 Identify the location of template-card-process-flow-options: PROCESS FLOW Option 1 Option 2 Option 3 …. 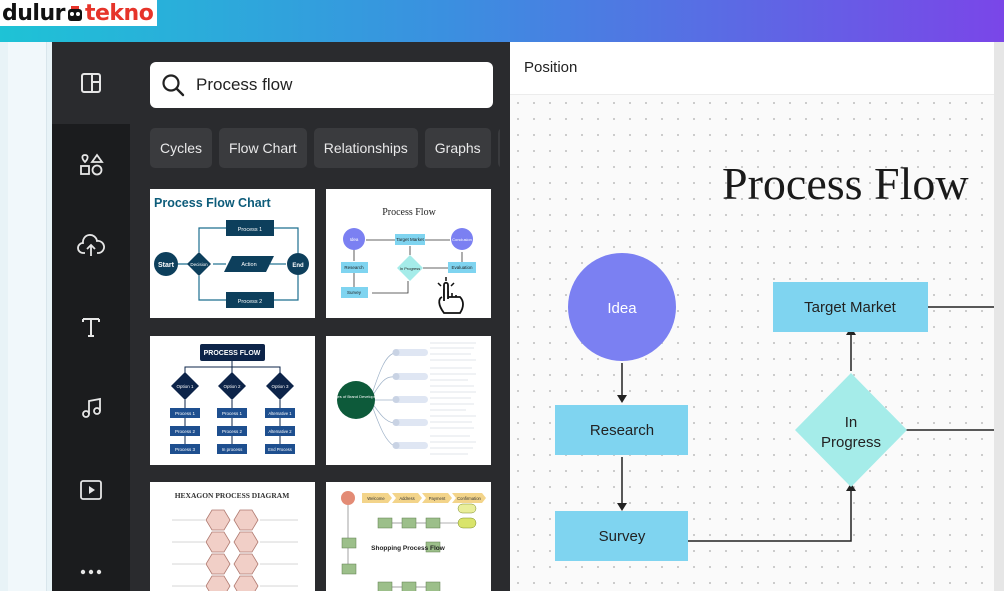
(232, 400).